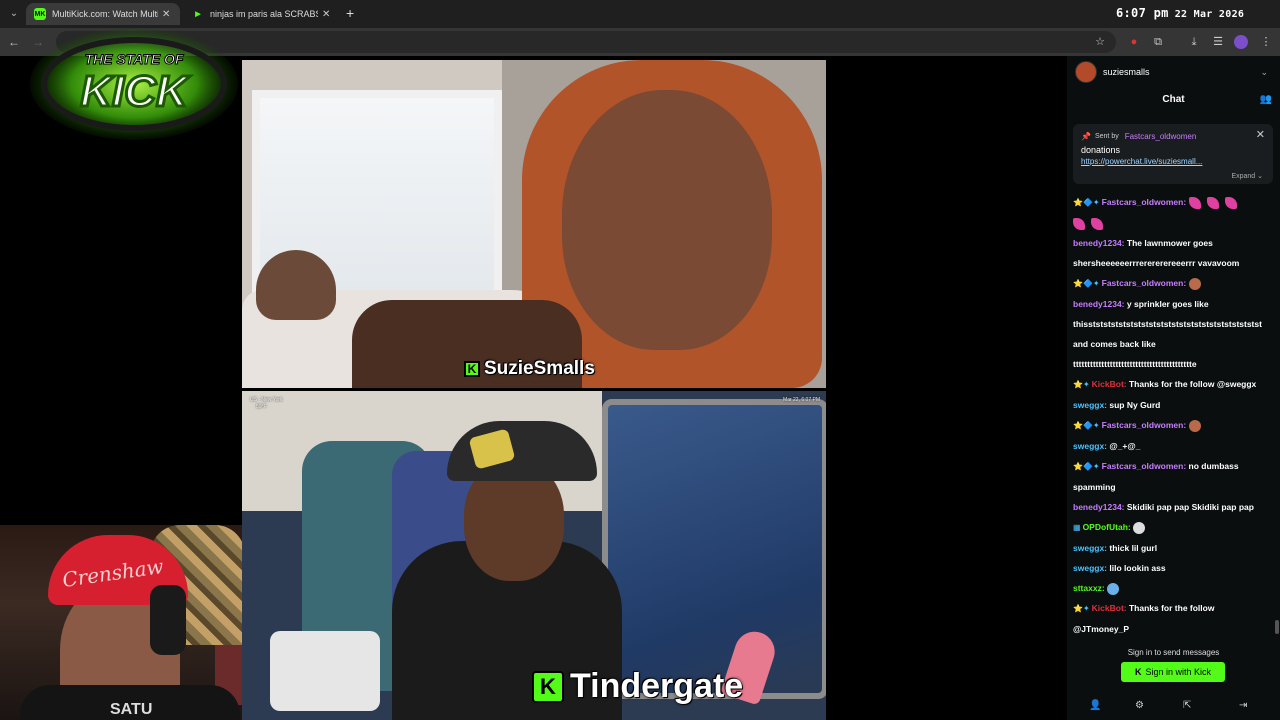 This screenshot has width=1280, height=720. What do you see at coordinates (261, 407) in the screenshot?
I see `temp-overlay: 59°F` at bounding box center [261, 407].